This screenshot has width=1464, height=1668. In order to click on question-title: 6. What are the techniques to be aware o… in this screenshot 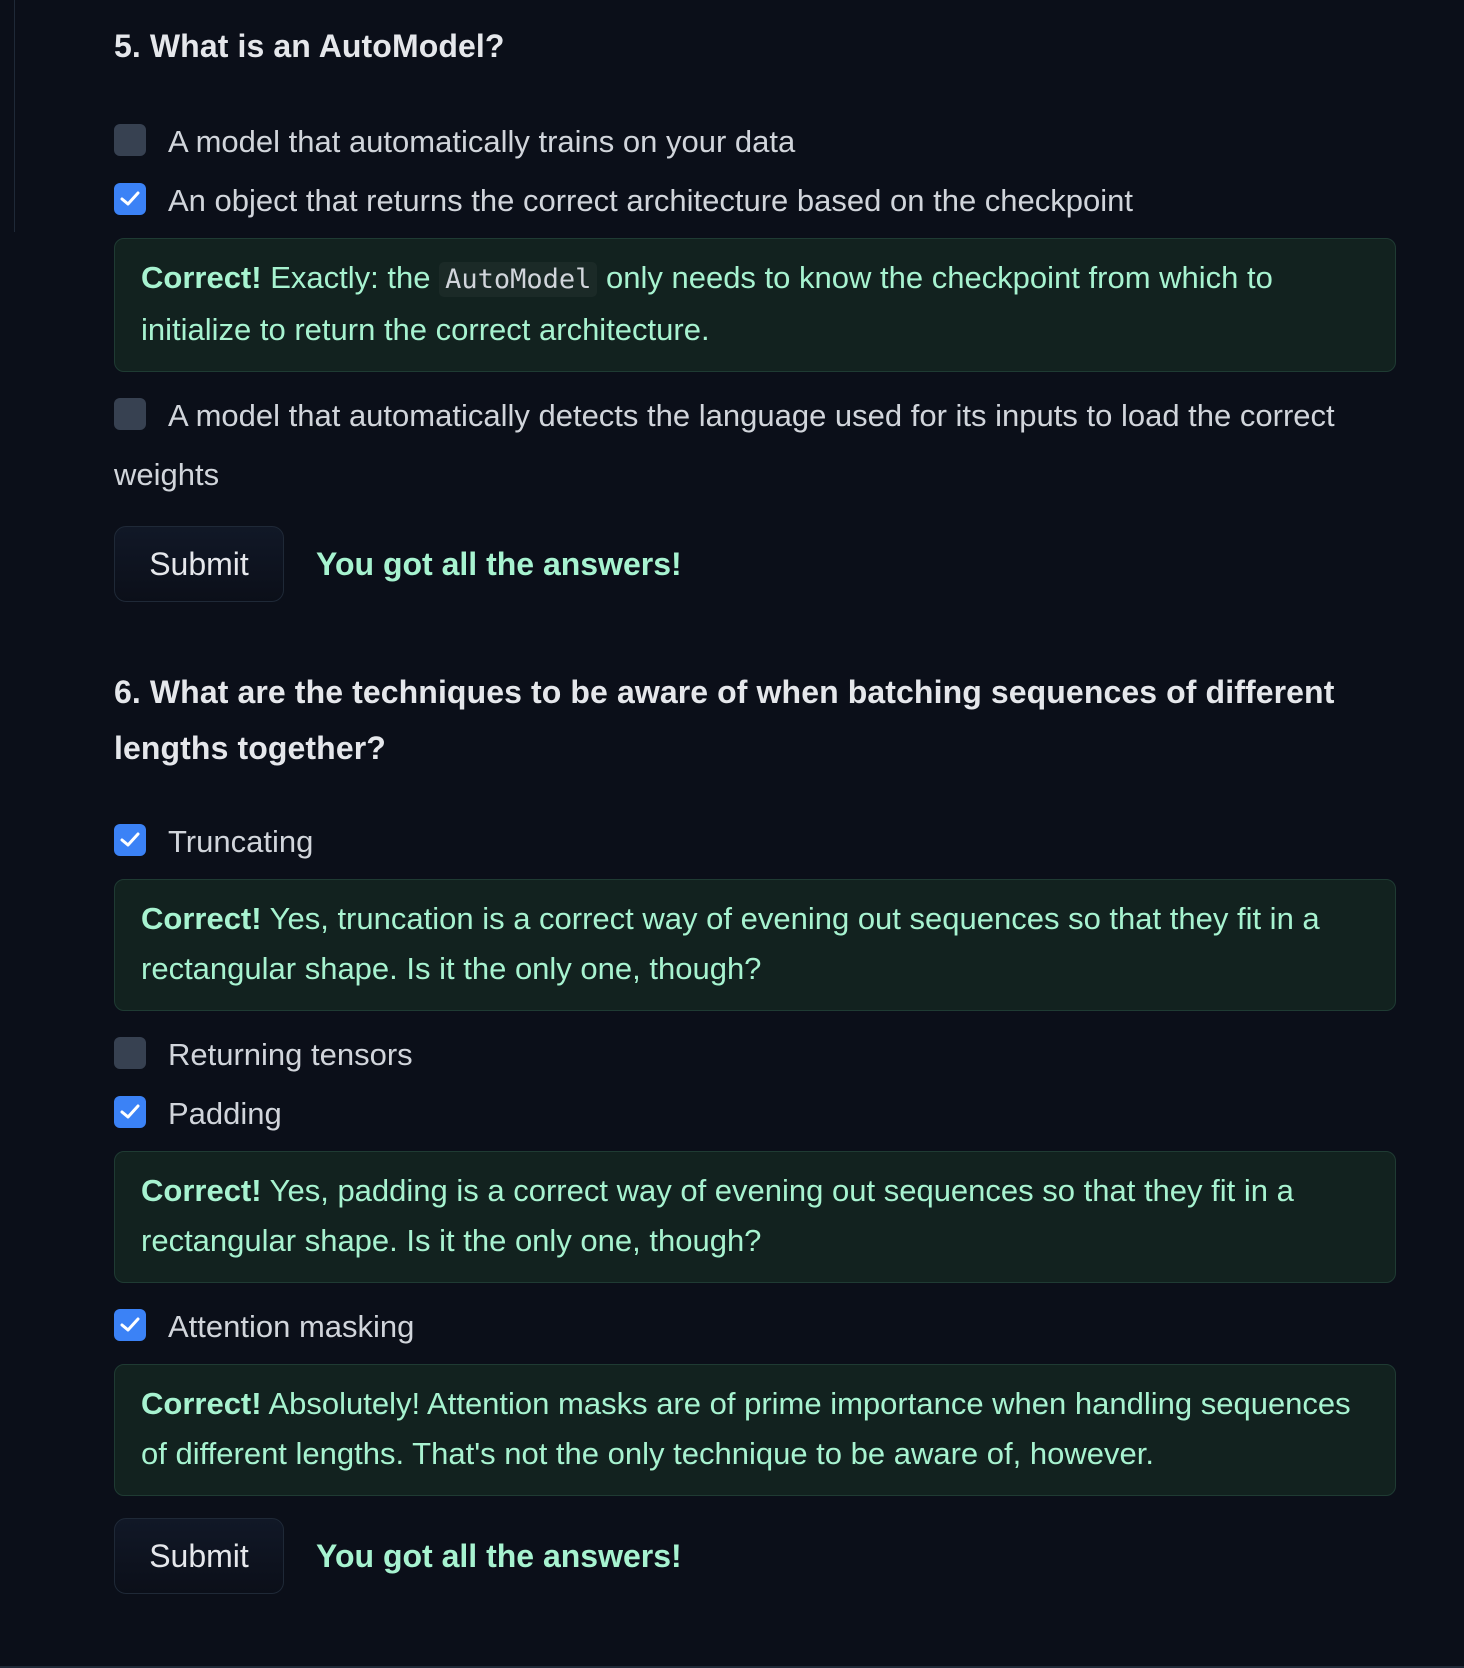, I will do `click(724, 720)`.